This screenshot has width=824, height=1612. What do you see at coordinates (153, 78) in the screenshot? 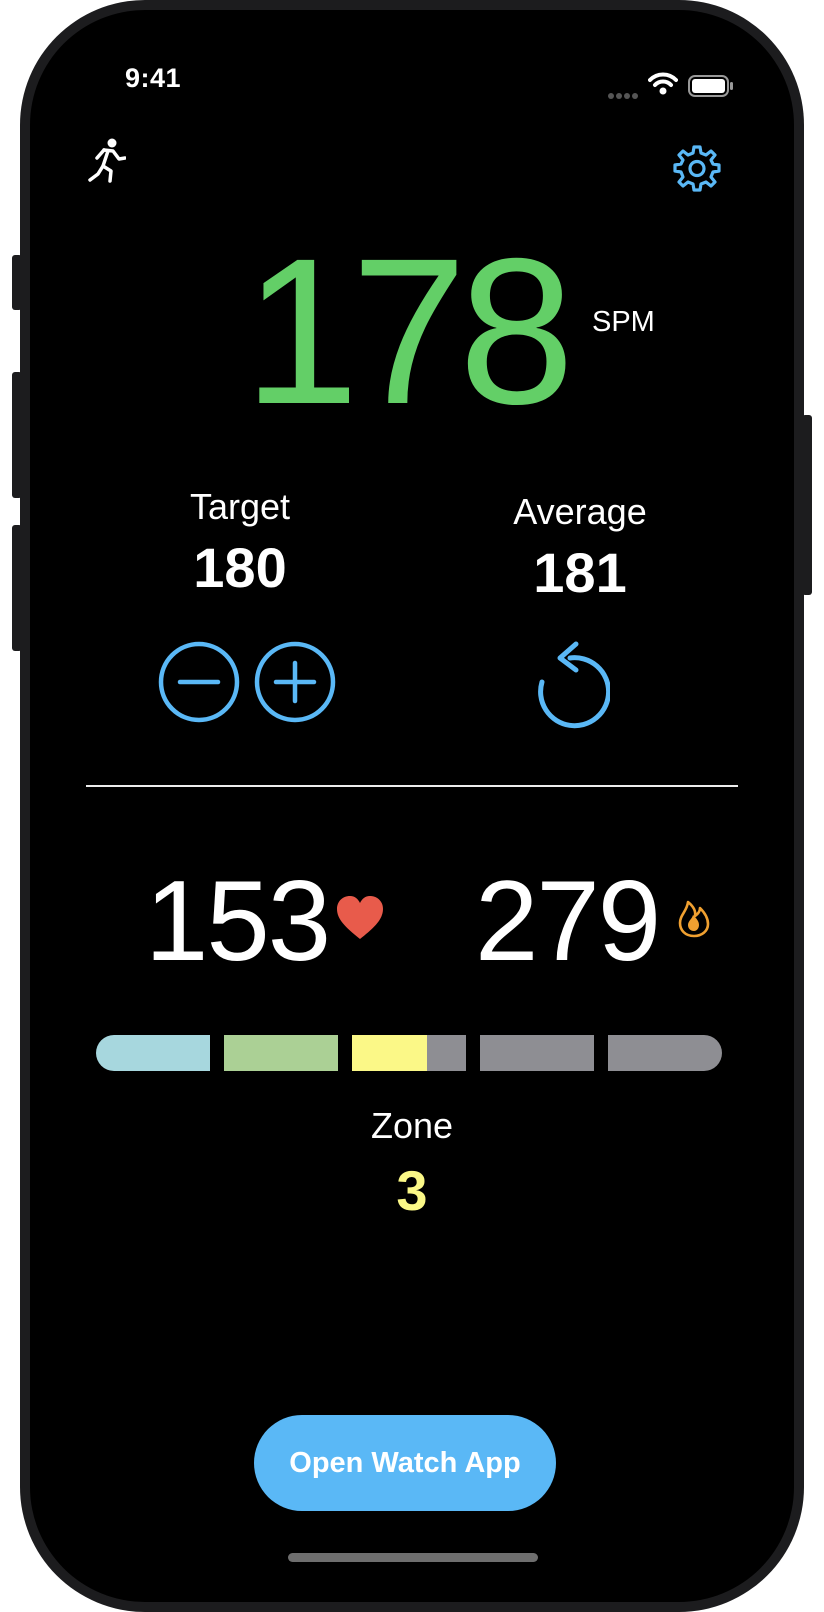
I see `status-time: 9:41` at bounding box center [153, 78].